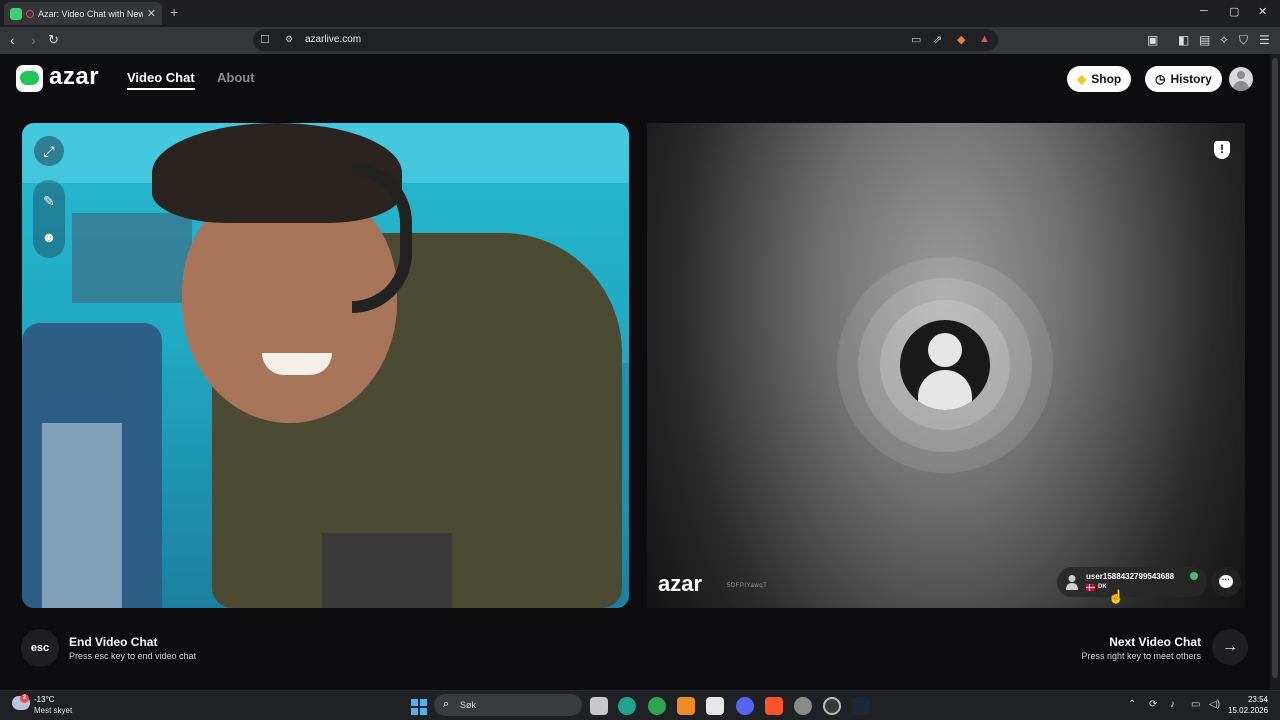  I want to click on remote-user-name: user1588432799543688, so click(1130, 576).